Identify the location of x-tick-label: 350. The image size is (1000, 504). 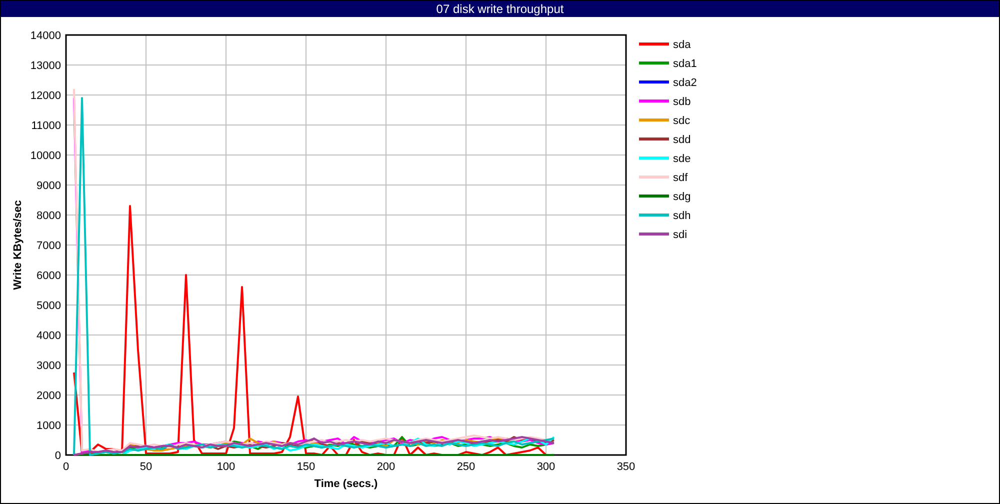
(626, 467).